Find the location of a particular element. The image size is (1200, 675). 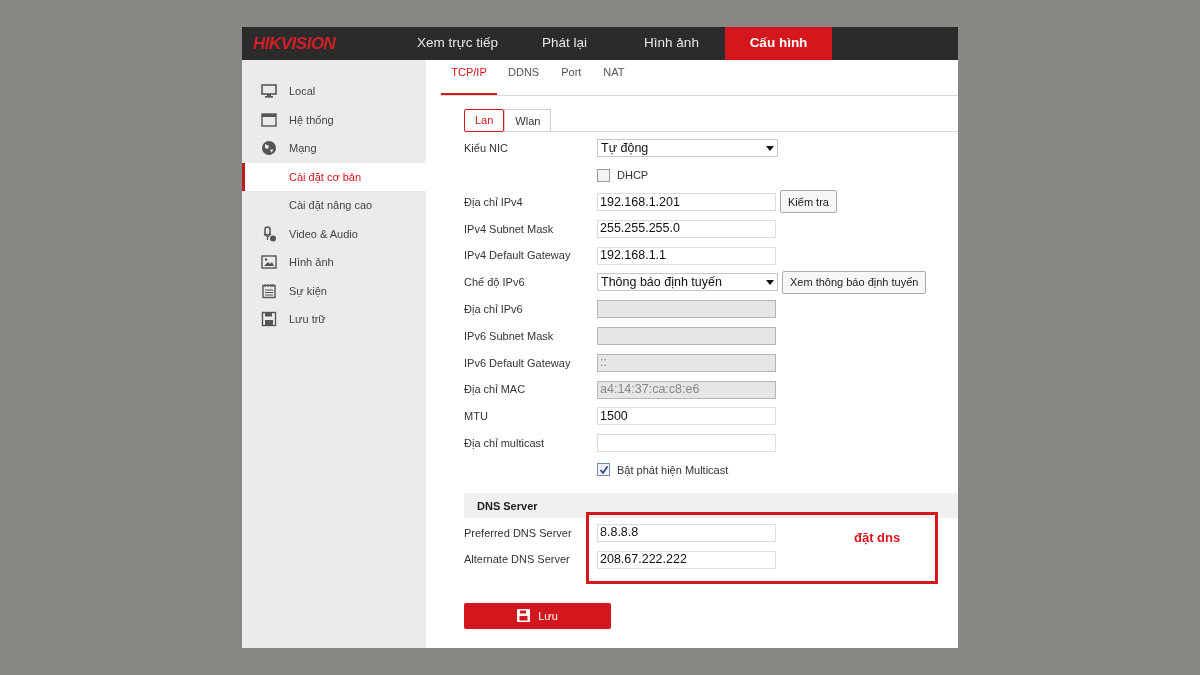

window-icon is located at coordinates (269, 119).